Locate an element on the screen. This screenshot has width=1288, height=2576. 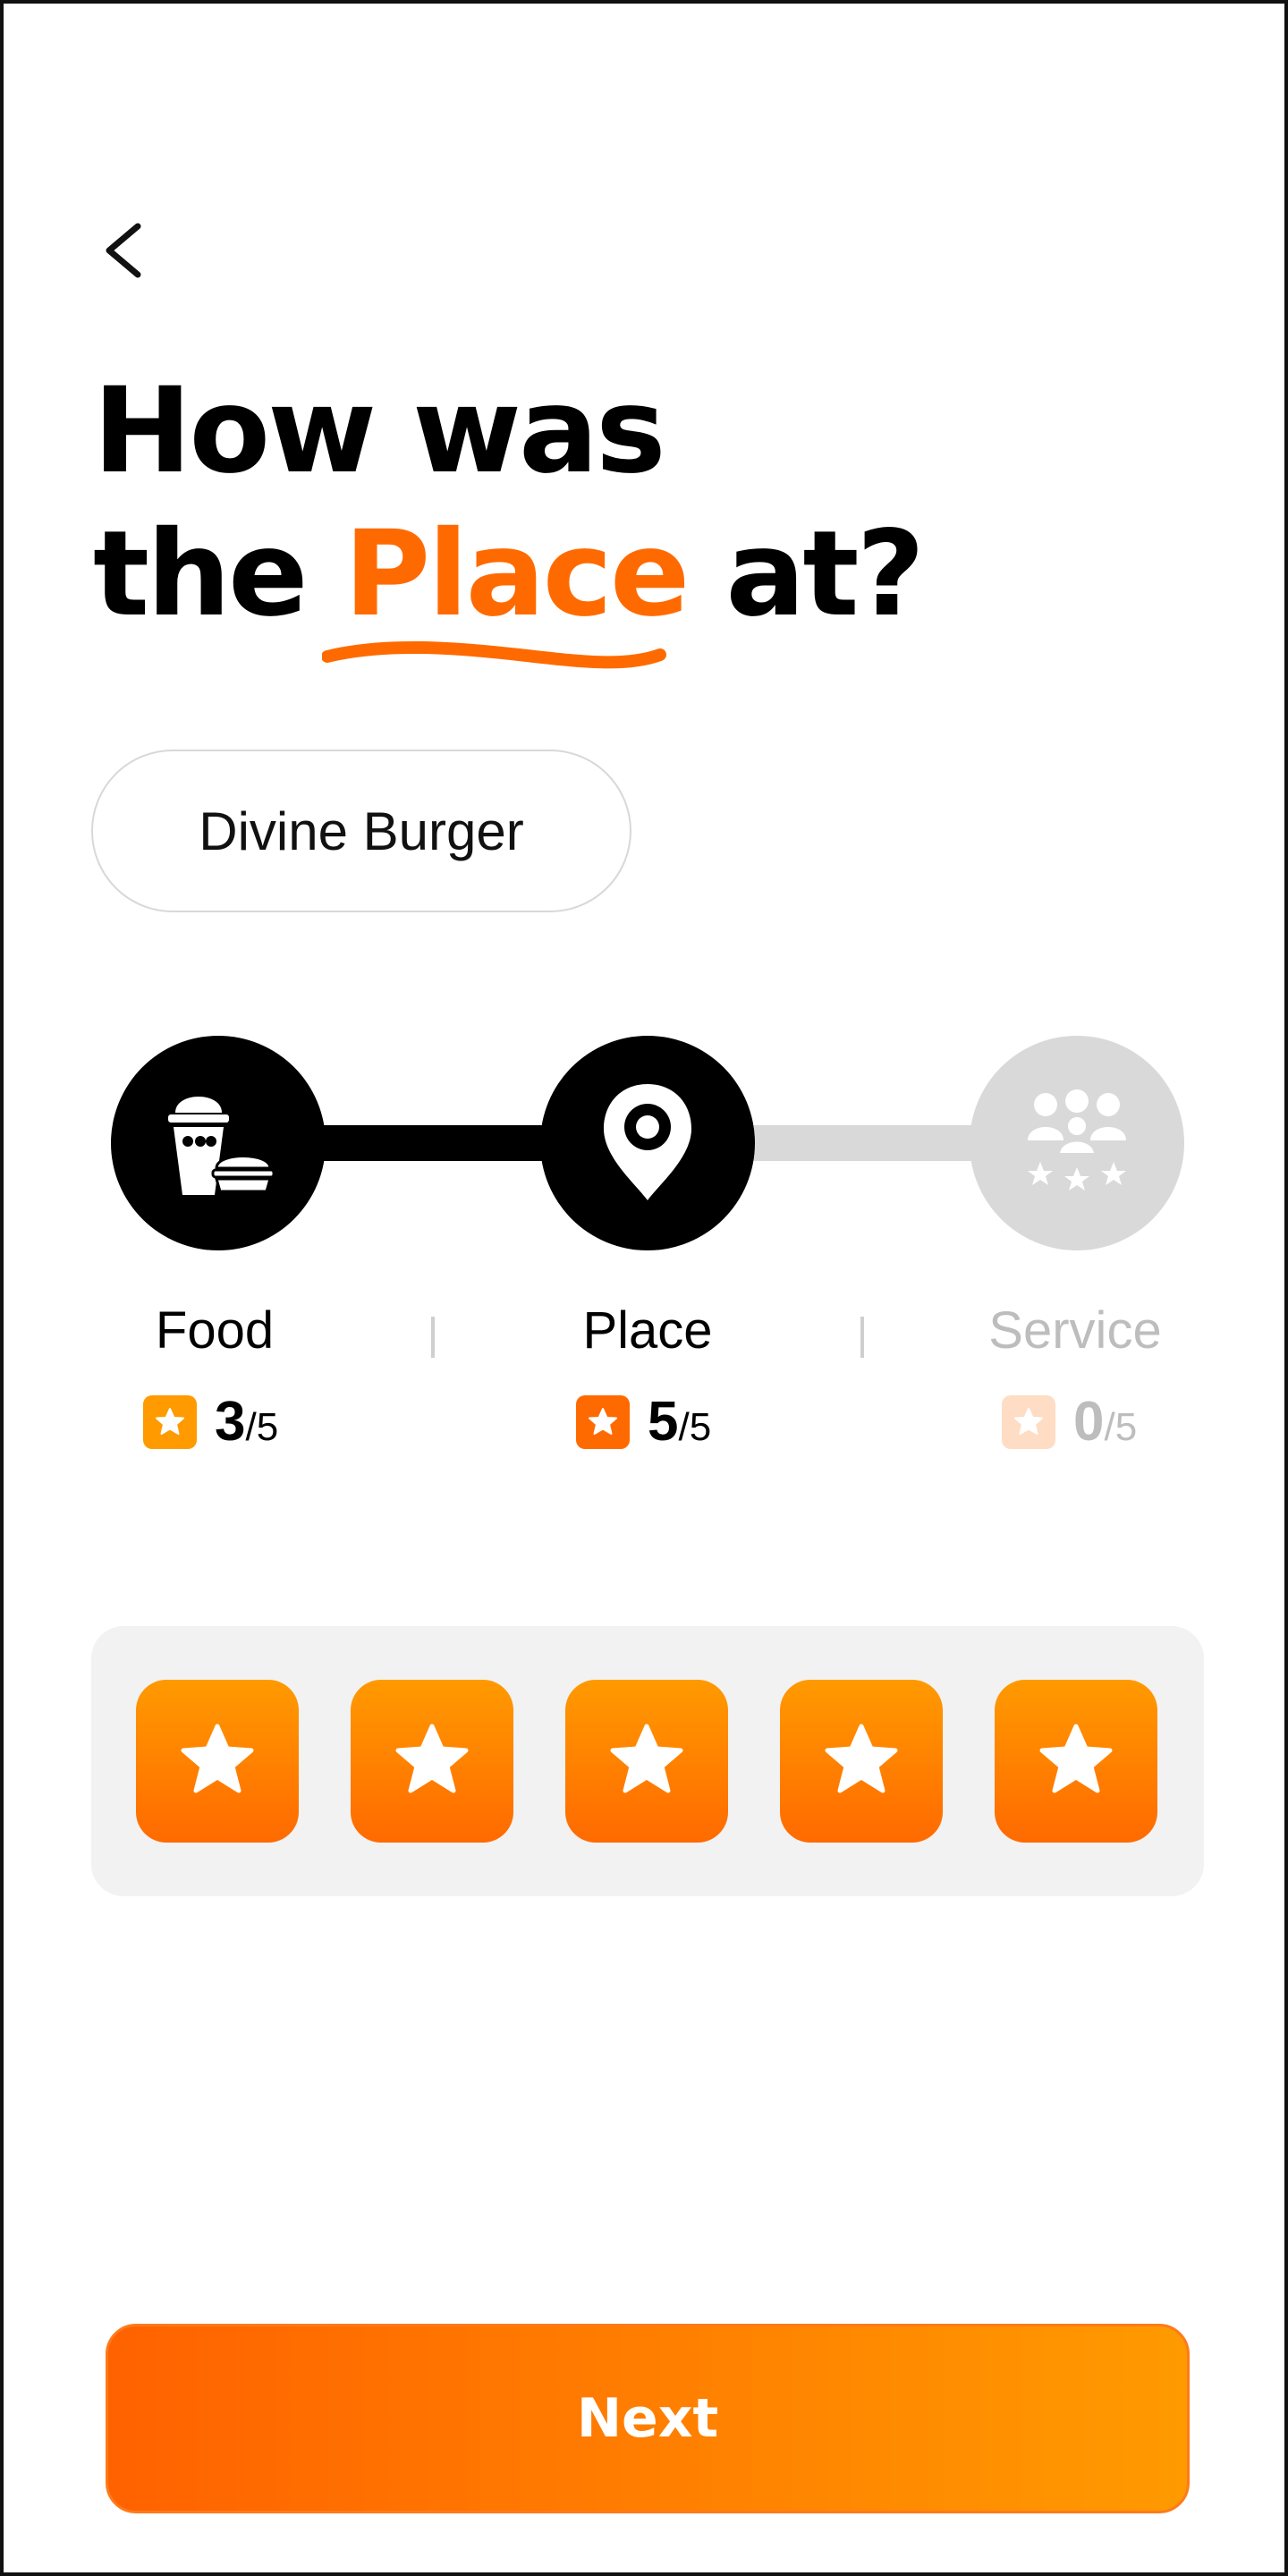
restaurant-name-chip: Divine Burger is located at coordinates (361, 831).